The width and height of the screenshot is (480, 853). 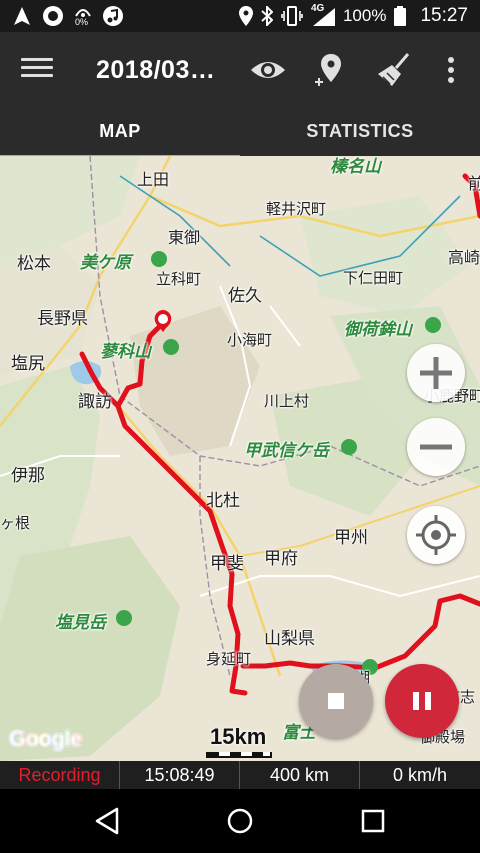 I want to click on place-label: 松本, so click(x=34, y=263).